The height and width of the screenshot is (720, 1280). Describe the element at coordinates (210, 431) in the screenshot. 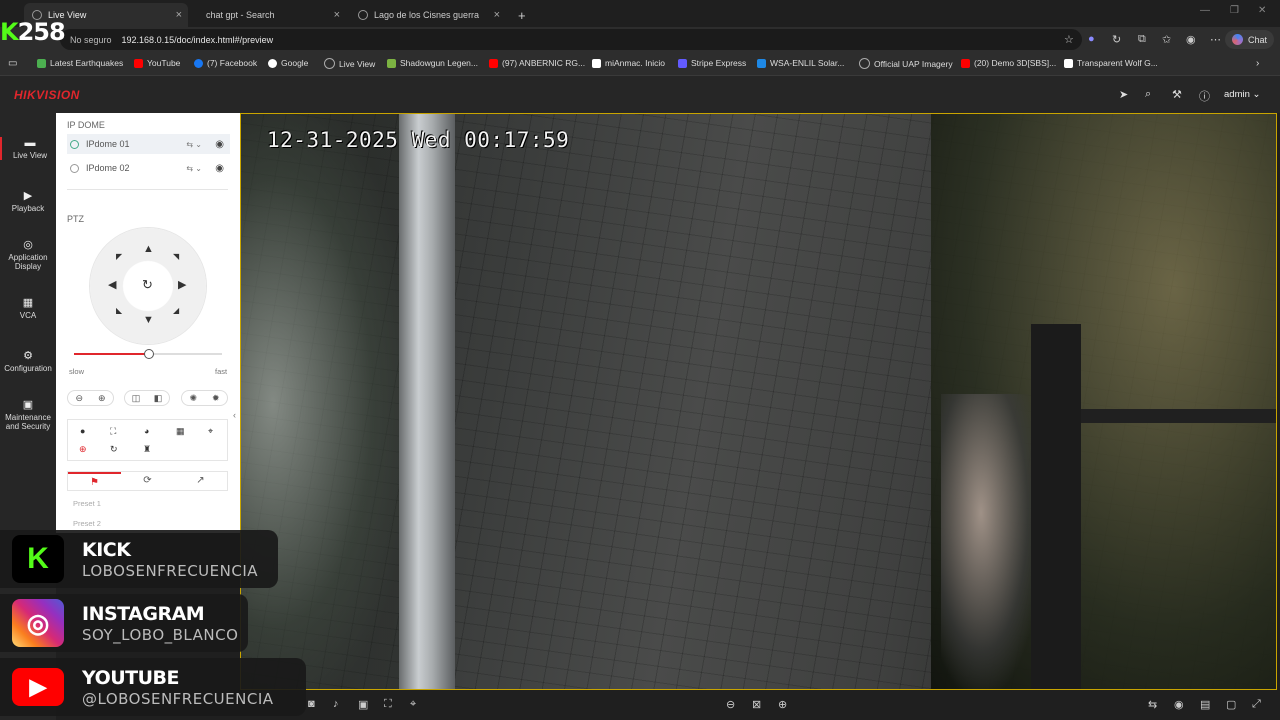

I see `tracking-icon: ⌖` at that location.